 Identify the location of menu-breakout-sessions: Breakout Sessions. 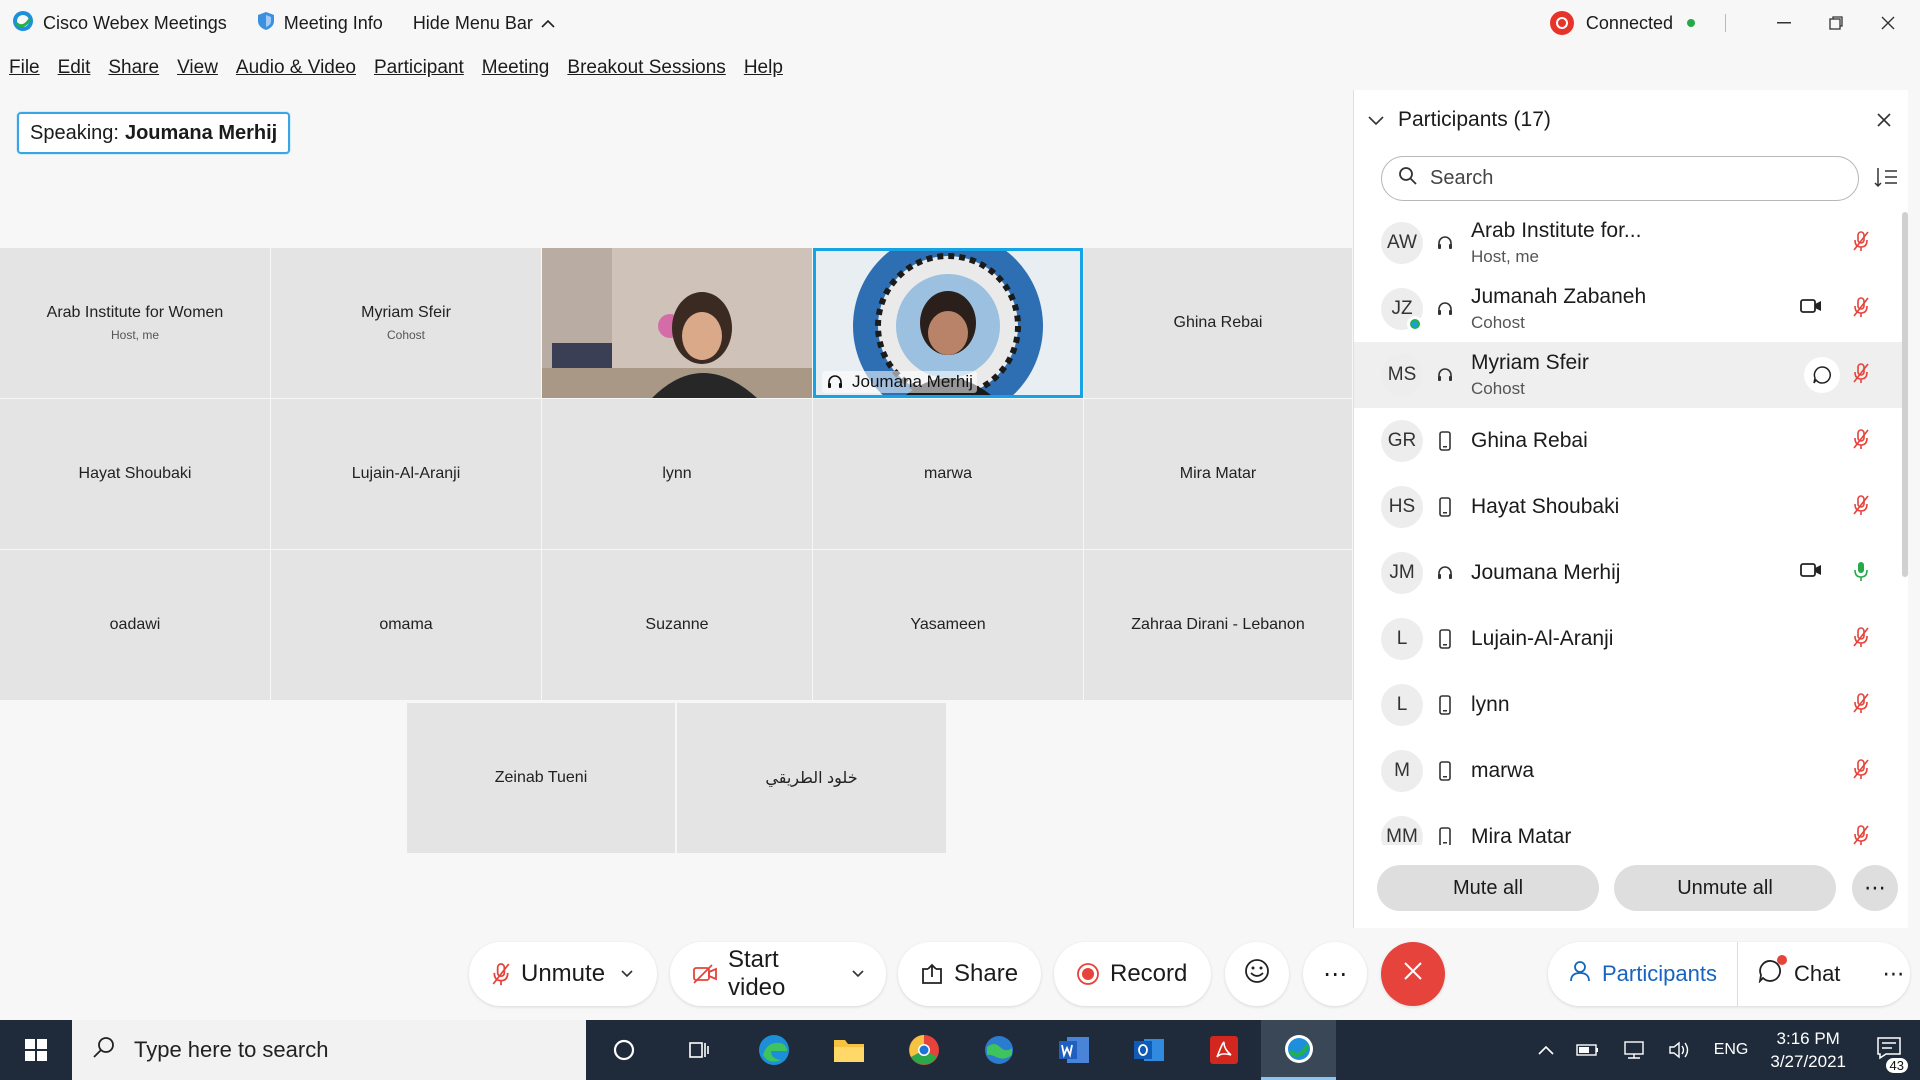
(646, 68).